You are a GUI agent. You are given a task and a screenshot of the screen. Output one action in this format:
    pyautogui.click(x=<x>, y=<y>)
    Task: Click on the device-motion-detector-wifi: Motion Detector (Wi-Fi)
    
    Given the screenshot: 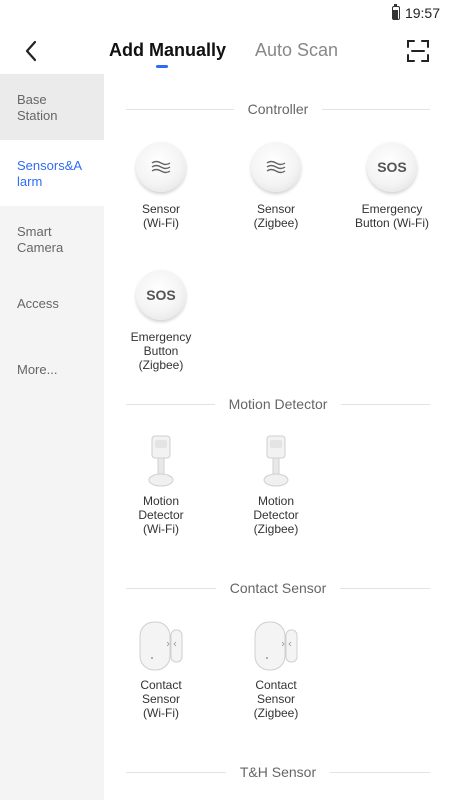 What is the action you would take?
    pyautogui.click(x=161, y=485)
    